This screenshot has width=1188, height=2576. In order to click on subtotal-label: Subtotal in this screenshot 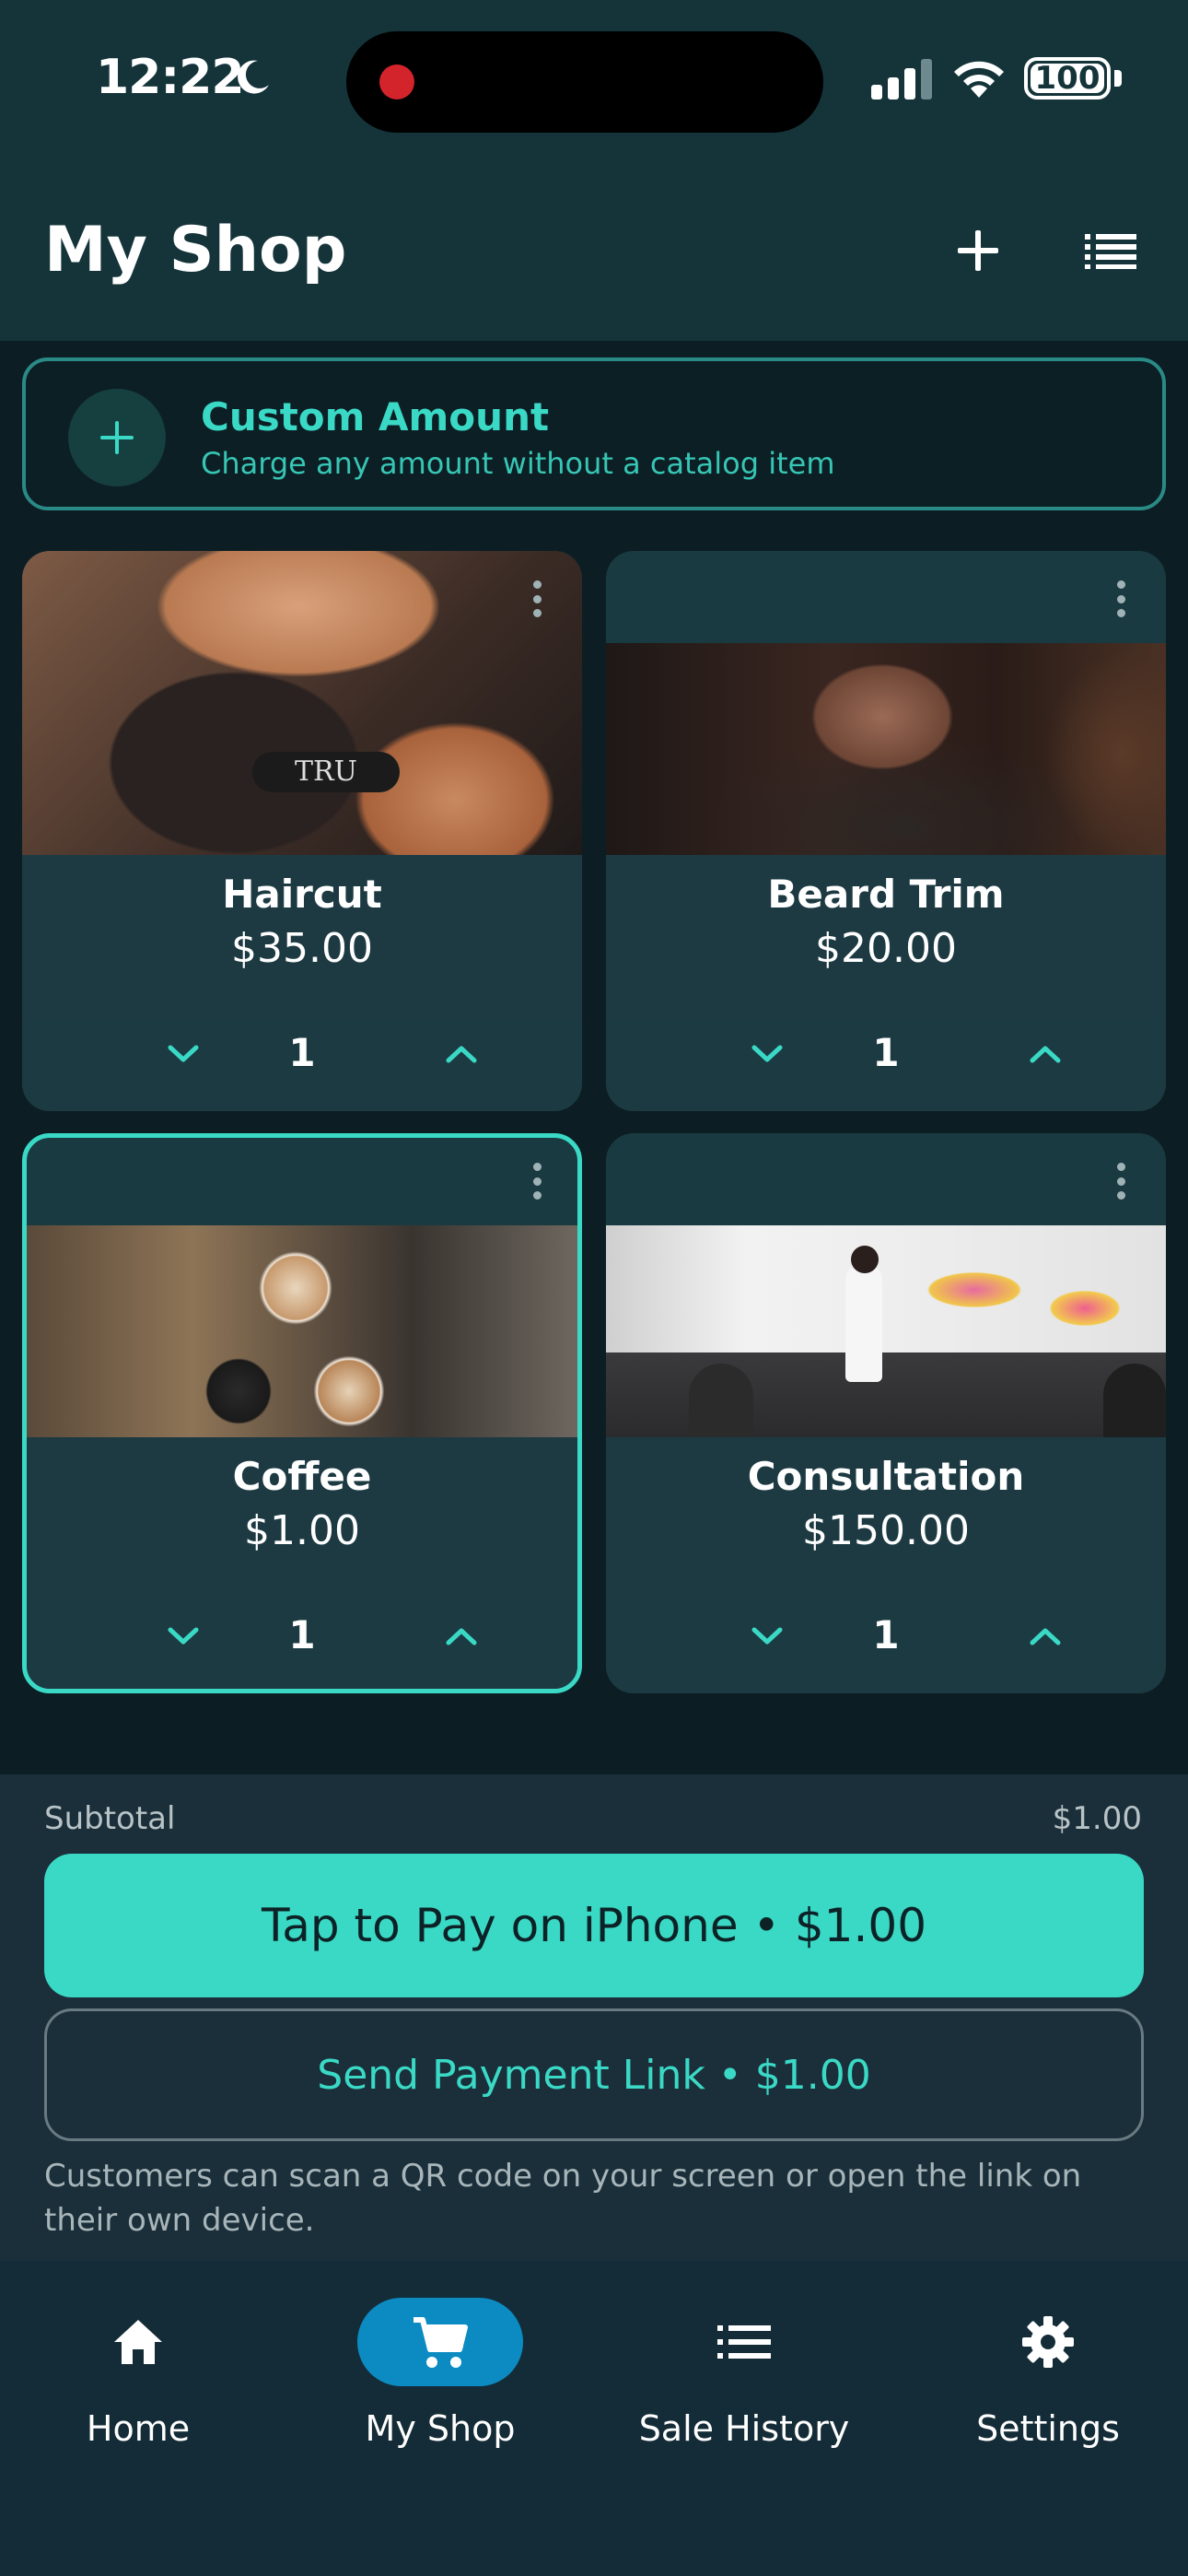, I will do `click(110, 1818)`.